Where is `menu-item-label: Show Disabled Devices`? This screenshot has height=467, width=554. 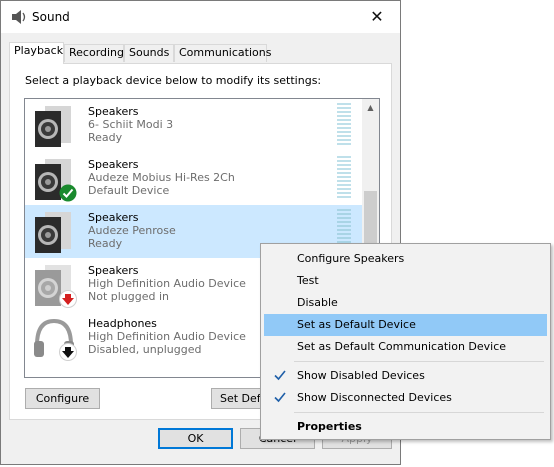
menu-item-label: Show Disabled Devices is located at coordinates (361, 375).